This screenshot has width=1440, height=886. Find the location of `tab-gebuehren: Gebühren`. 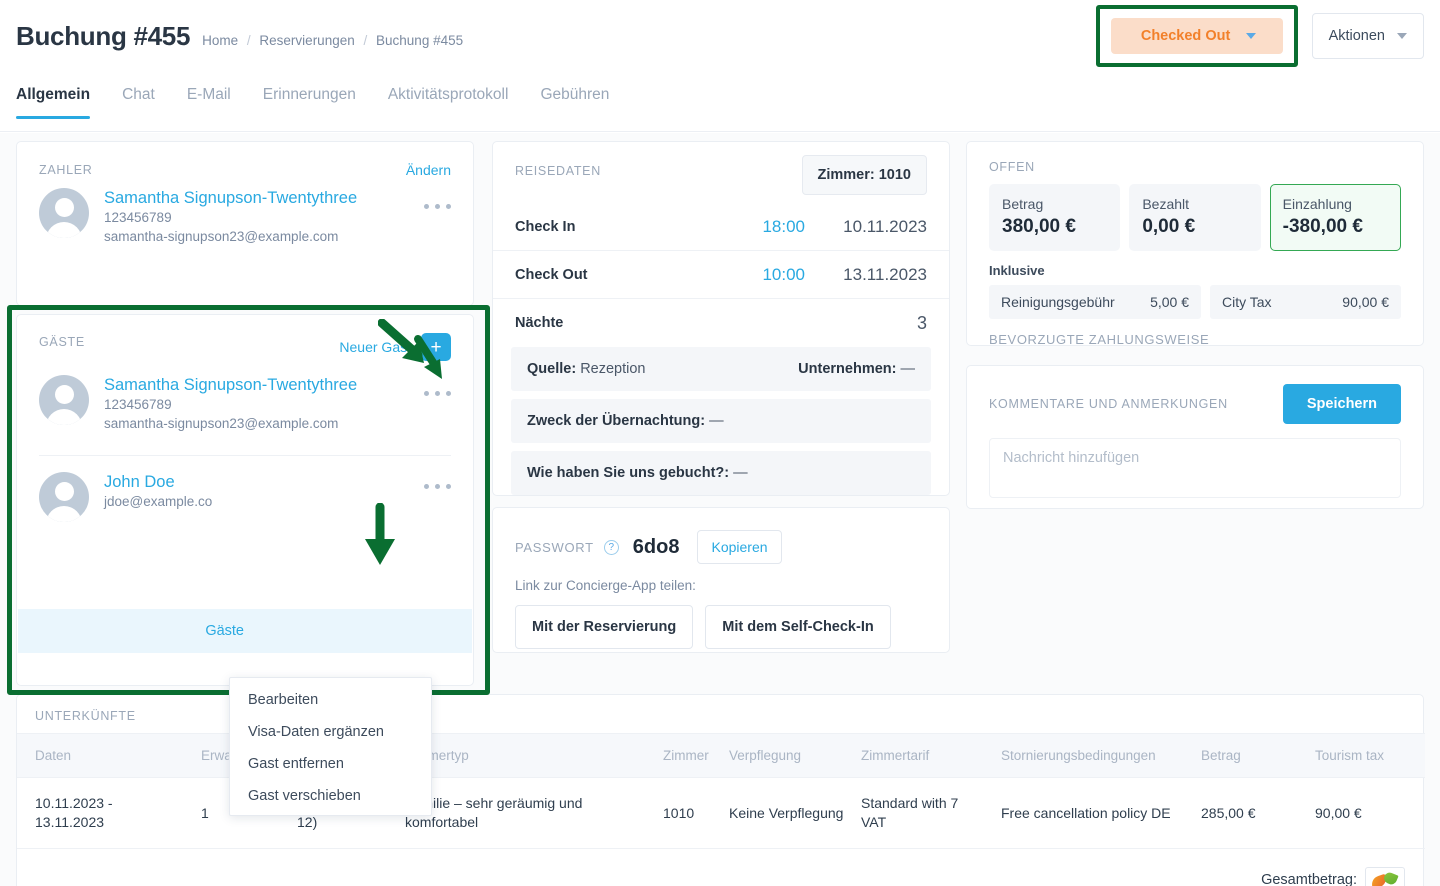

tab-gebuehren: Gebühren is located at coordinates (574, 99).